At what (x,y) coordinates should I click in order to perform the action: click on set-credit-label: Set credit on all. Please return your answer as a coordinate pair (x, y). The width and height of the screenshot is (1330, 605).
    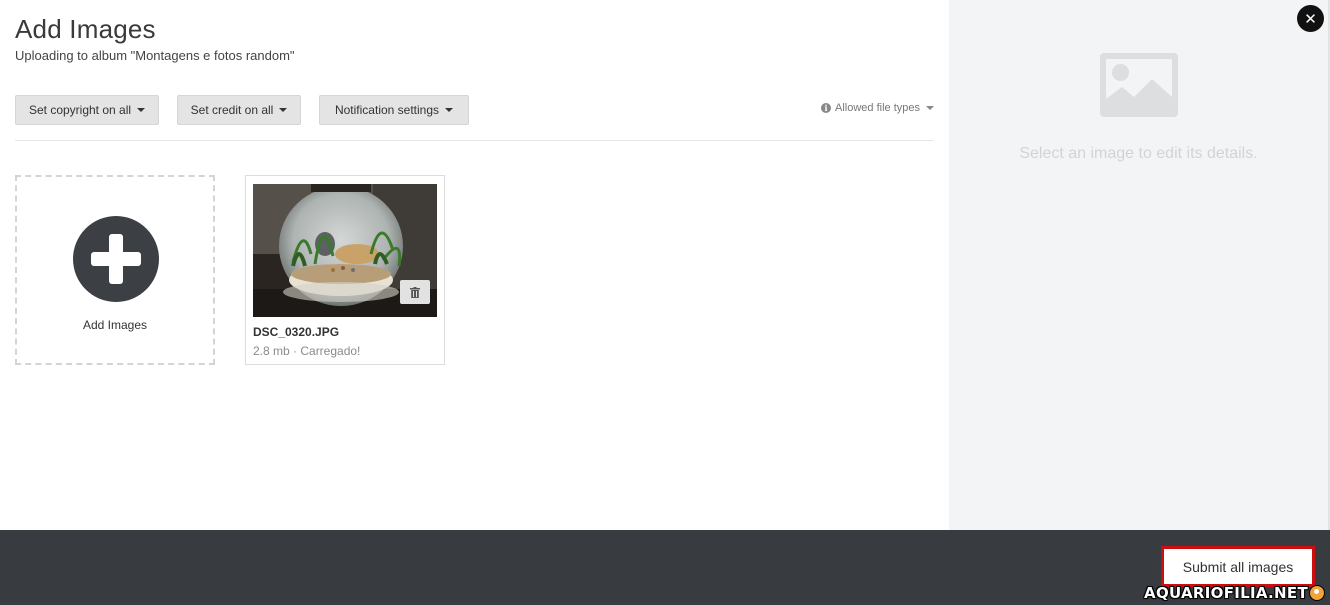
    Looking at the image, I should click on (232, 110).